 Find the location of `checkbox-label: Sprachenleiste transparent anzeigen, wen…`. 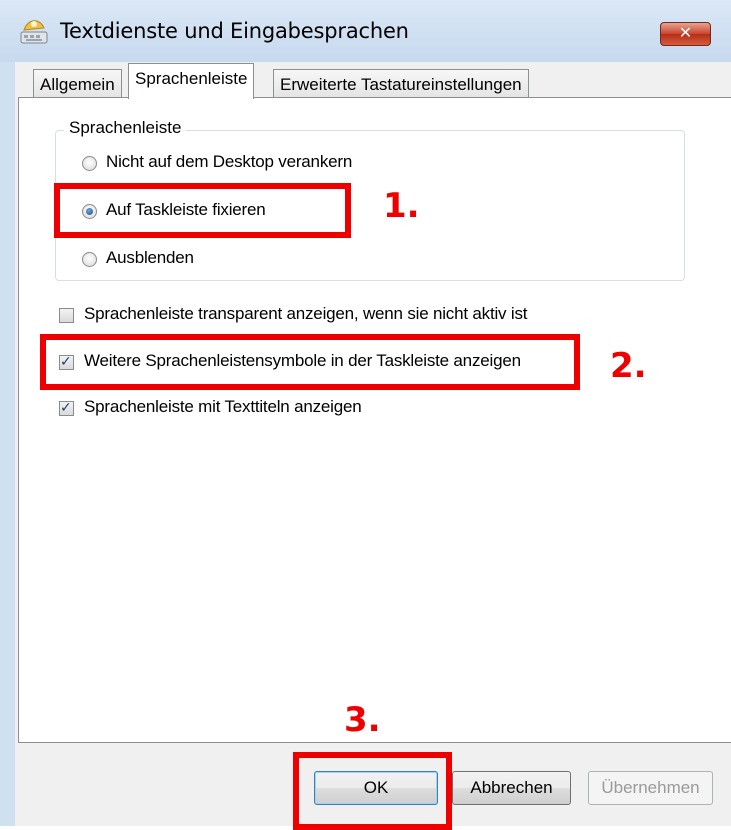

checkbox-label: Sprachenleiste transparent anzeigen, wen… is located at coordinates (306, 313).